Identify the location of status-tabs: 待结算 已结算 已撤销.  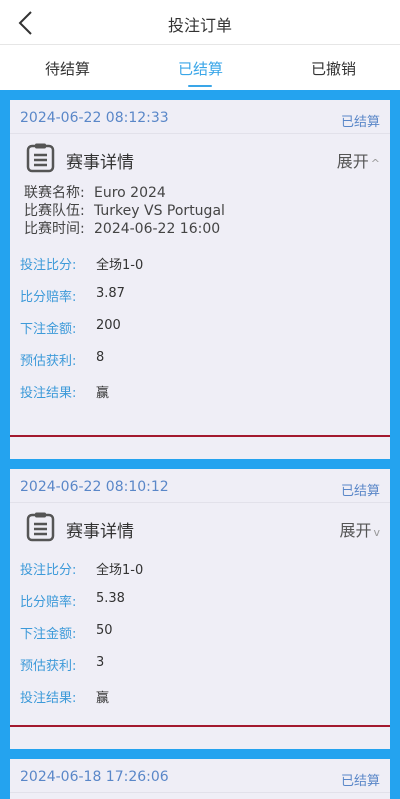
(200, 68).